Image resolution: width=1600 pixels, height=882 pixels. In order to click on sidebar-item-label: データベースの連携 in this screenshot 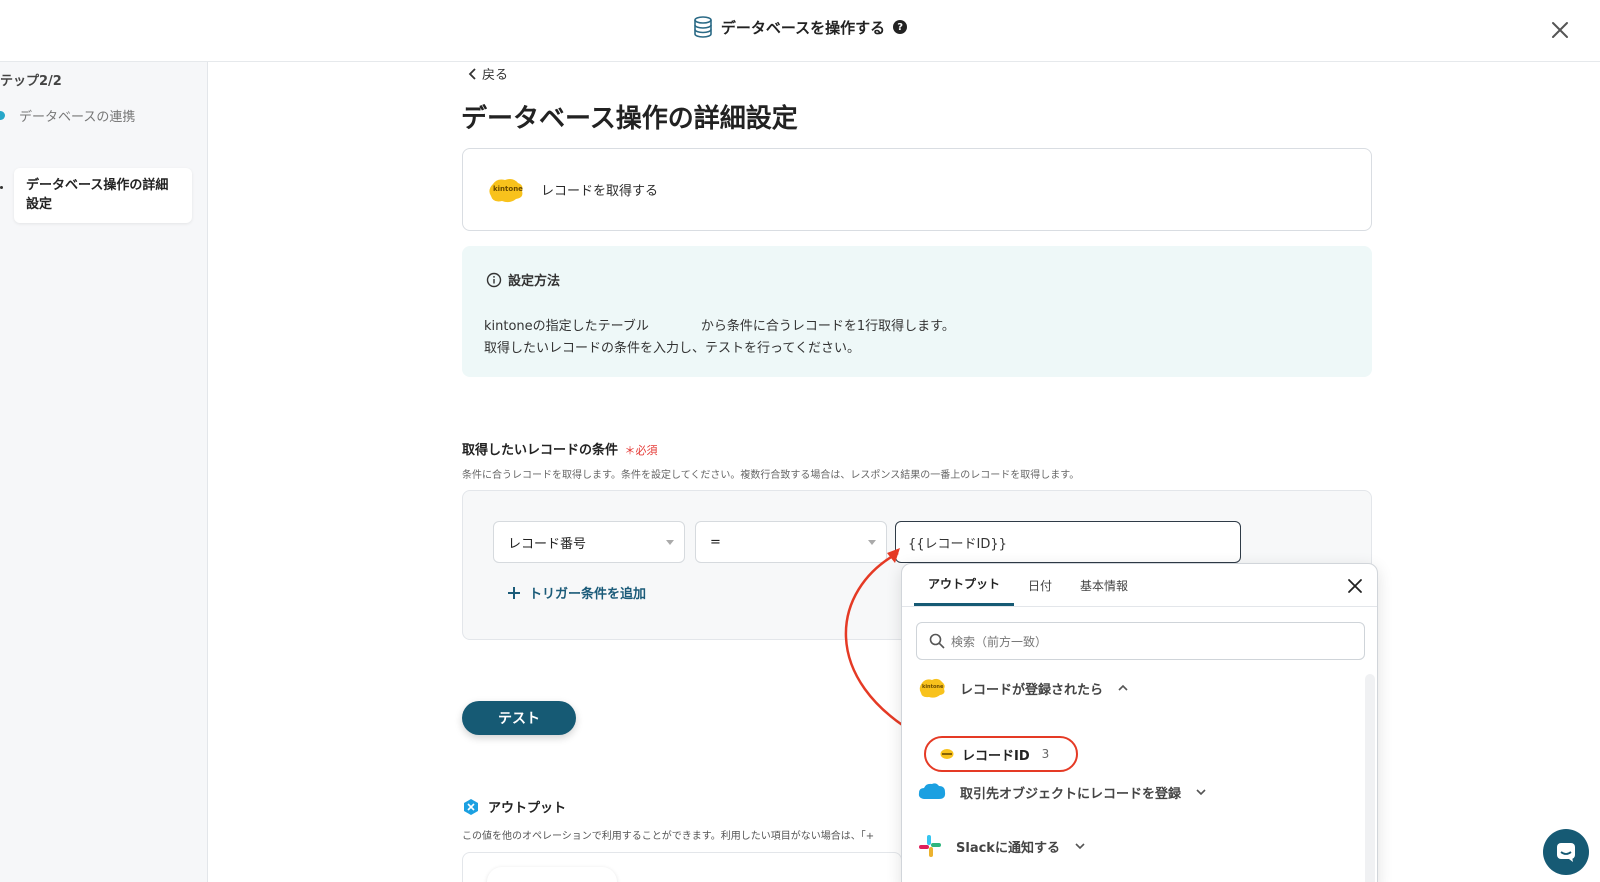, I will do `click(77, 117)`.